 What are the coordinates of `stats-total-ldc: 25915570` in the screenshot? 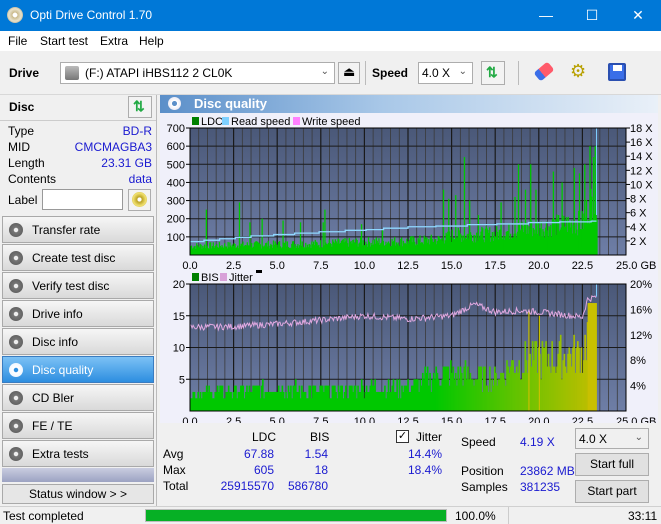 It's located at (247, 486).